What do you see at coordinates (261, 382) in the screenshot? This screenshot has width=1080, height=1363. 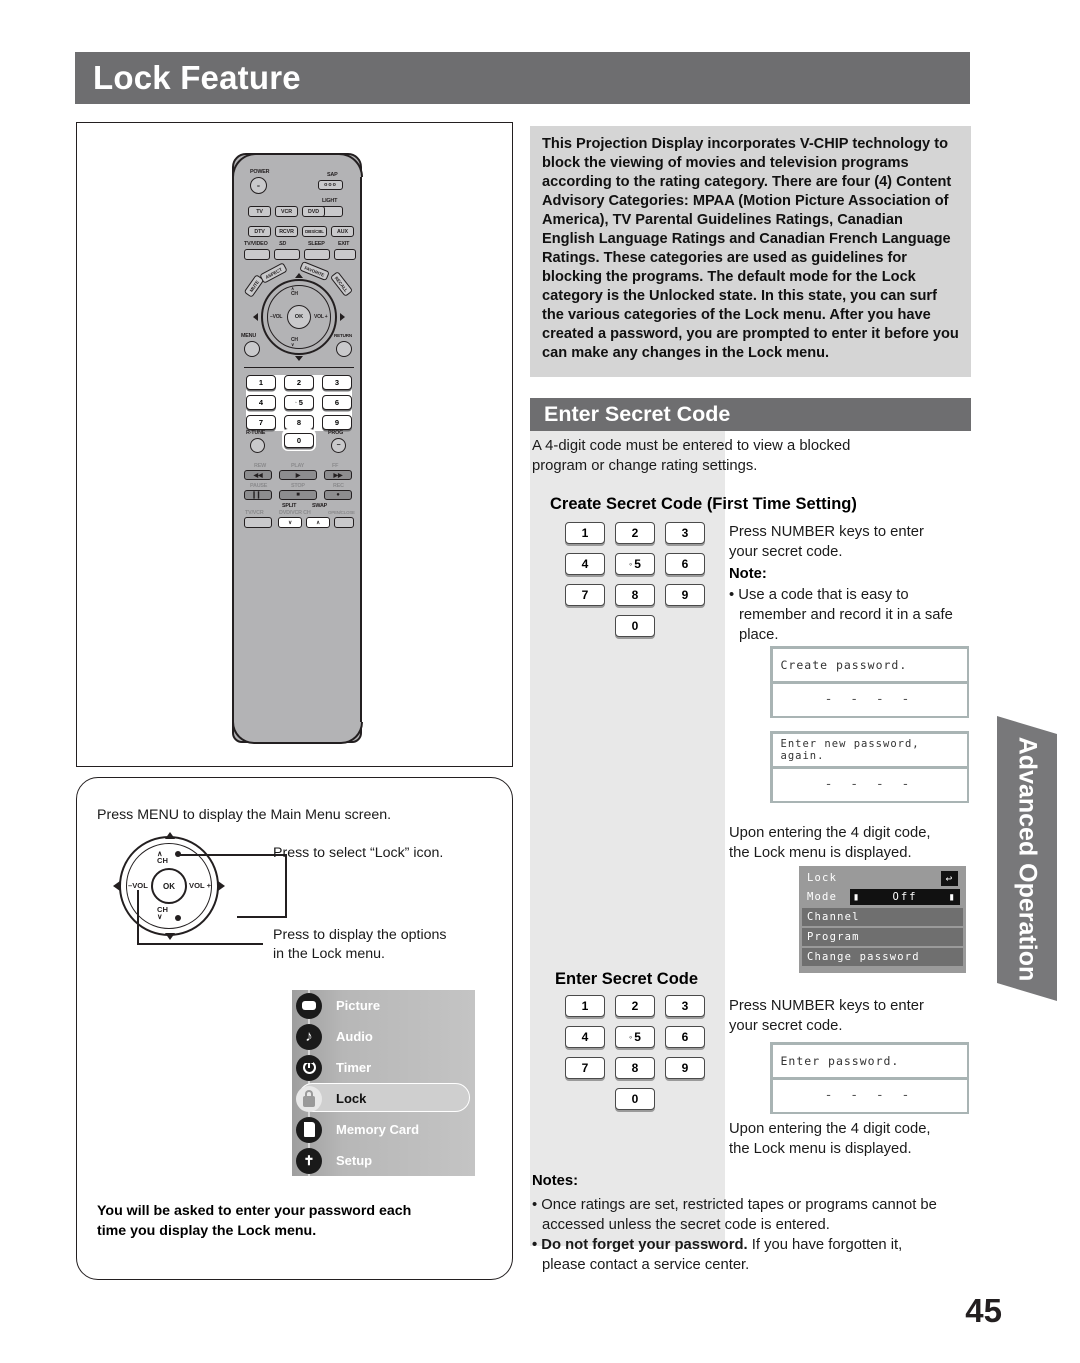 I see `remote-key-1: 1` at bounding box center [261, 382].